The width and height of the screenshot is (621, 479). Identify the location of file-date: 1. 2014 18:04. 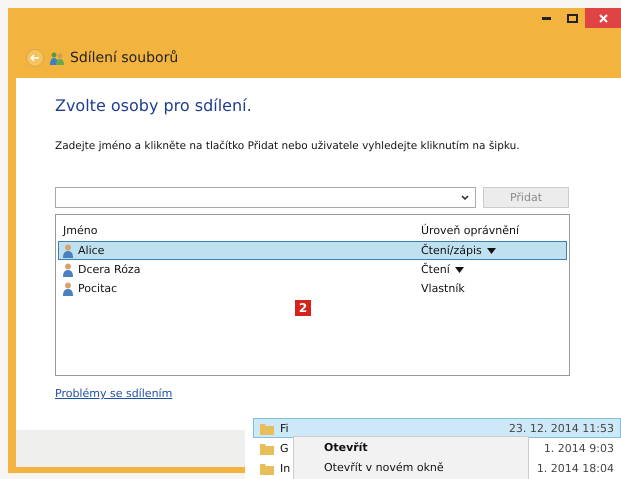
(575, 468).